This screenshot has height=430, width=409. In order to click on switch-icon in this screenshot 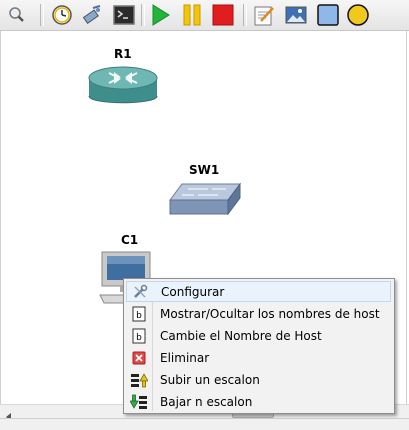, I will do `click(205, 198)`.